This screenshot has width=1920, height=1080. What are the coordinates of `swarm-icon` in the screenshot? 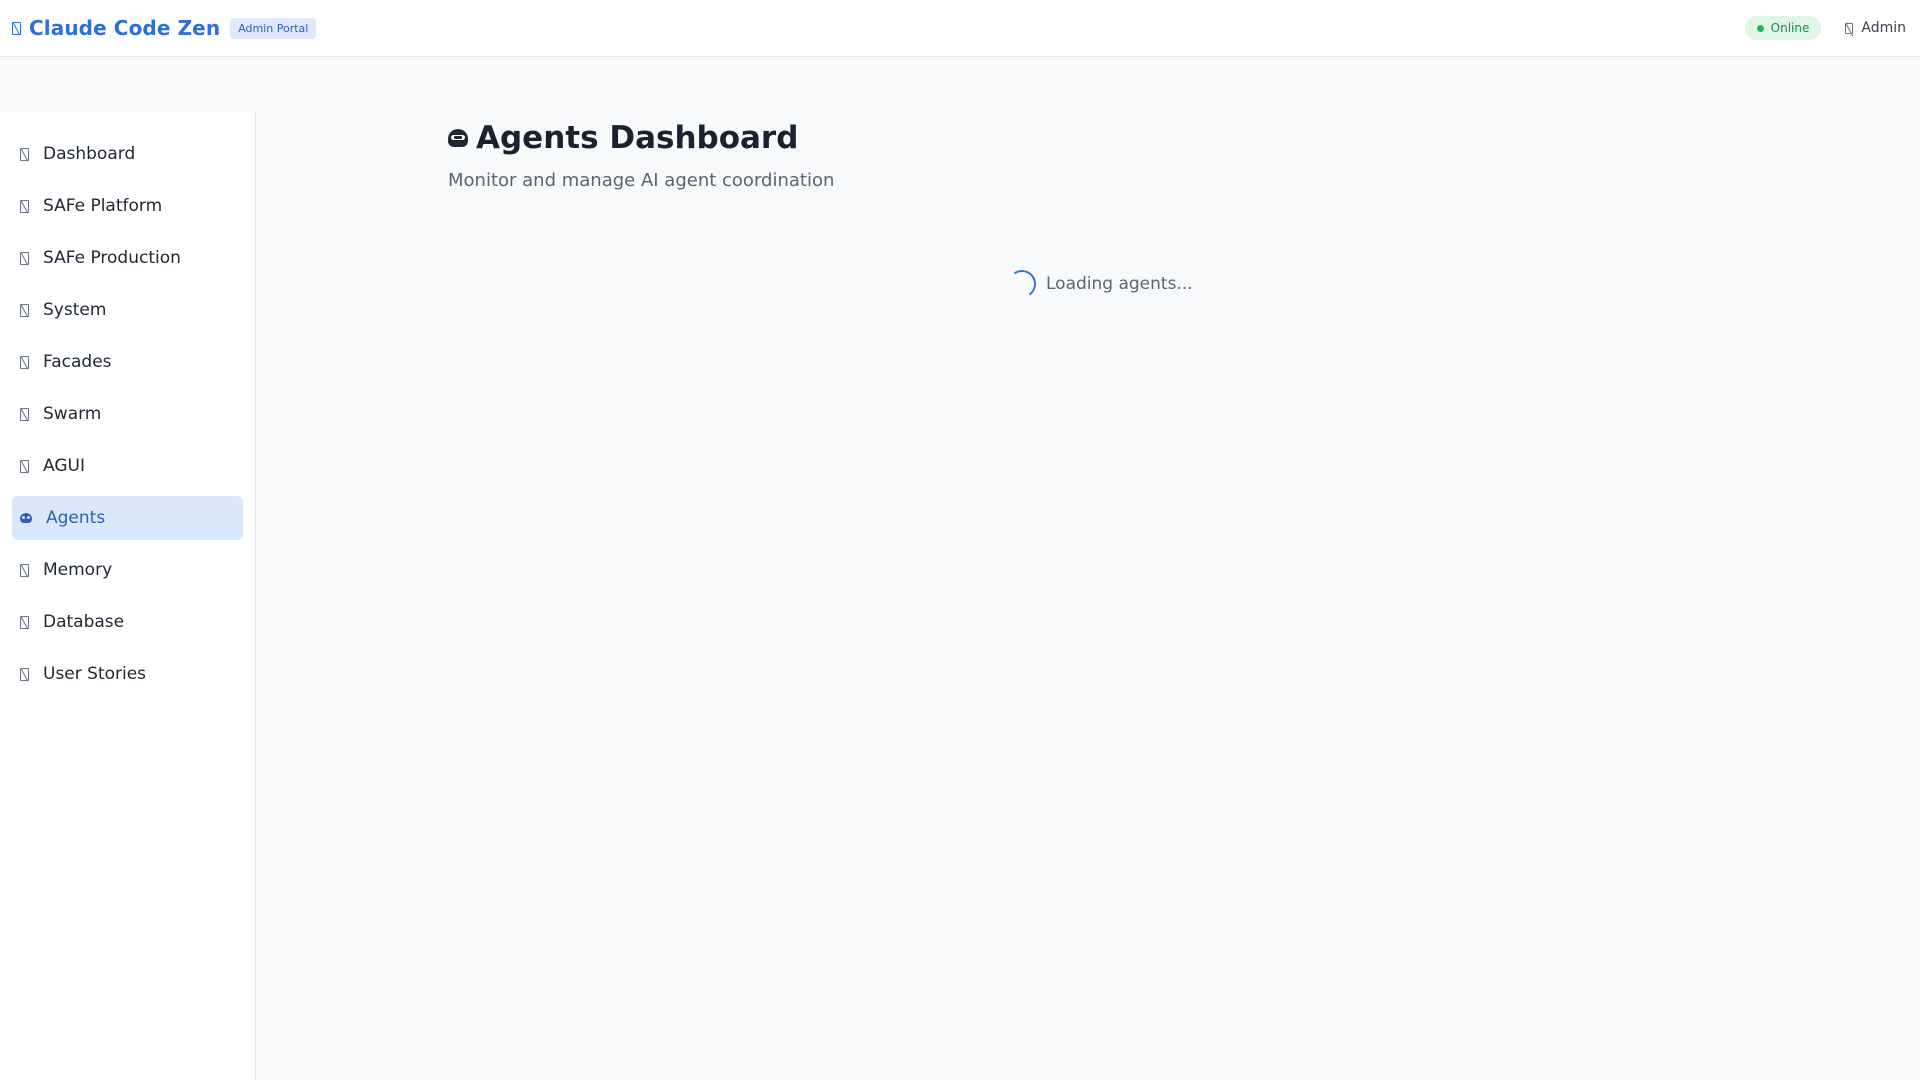 It's located at (24, 414).